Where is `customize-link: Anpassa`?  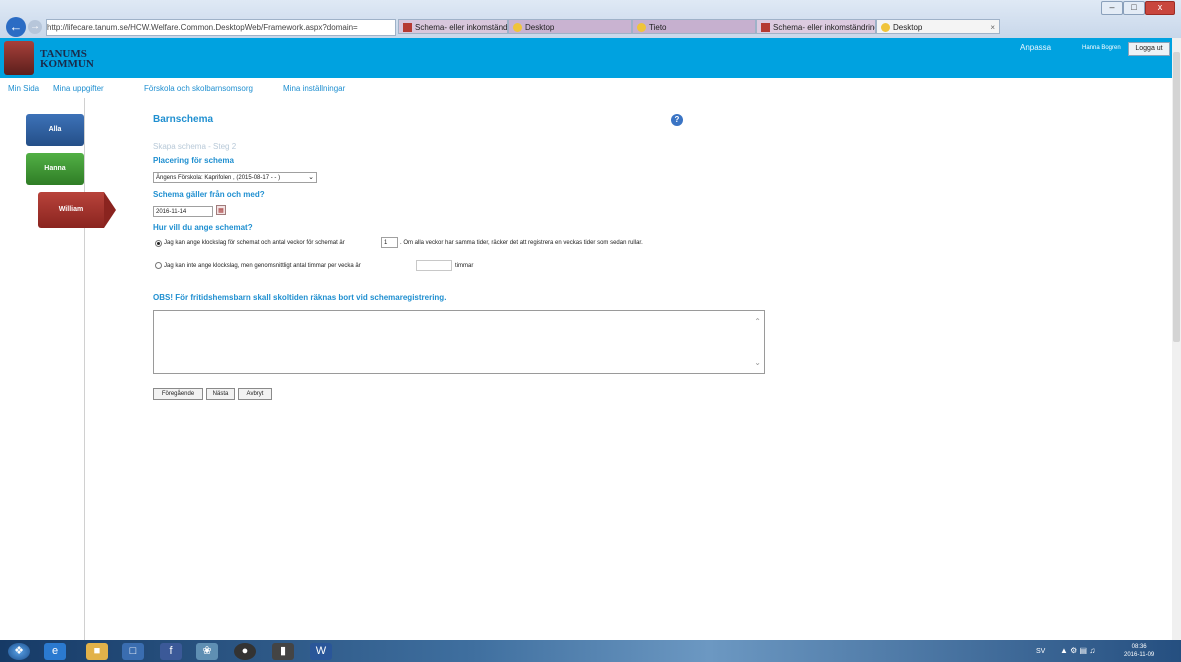
customize-link: Anpassa is located at coordinates (1035, 47).